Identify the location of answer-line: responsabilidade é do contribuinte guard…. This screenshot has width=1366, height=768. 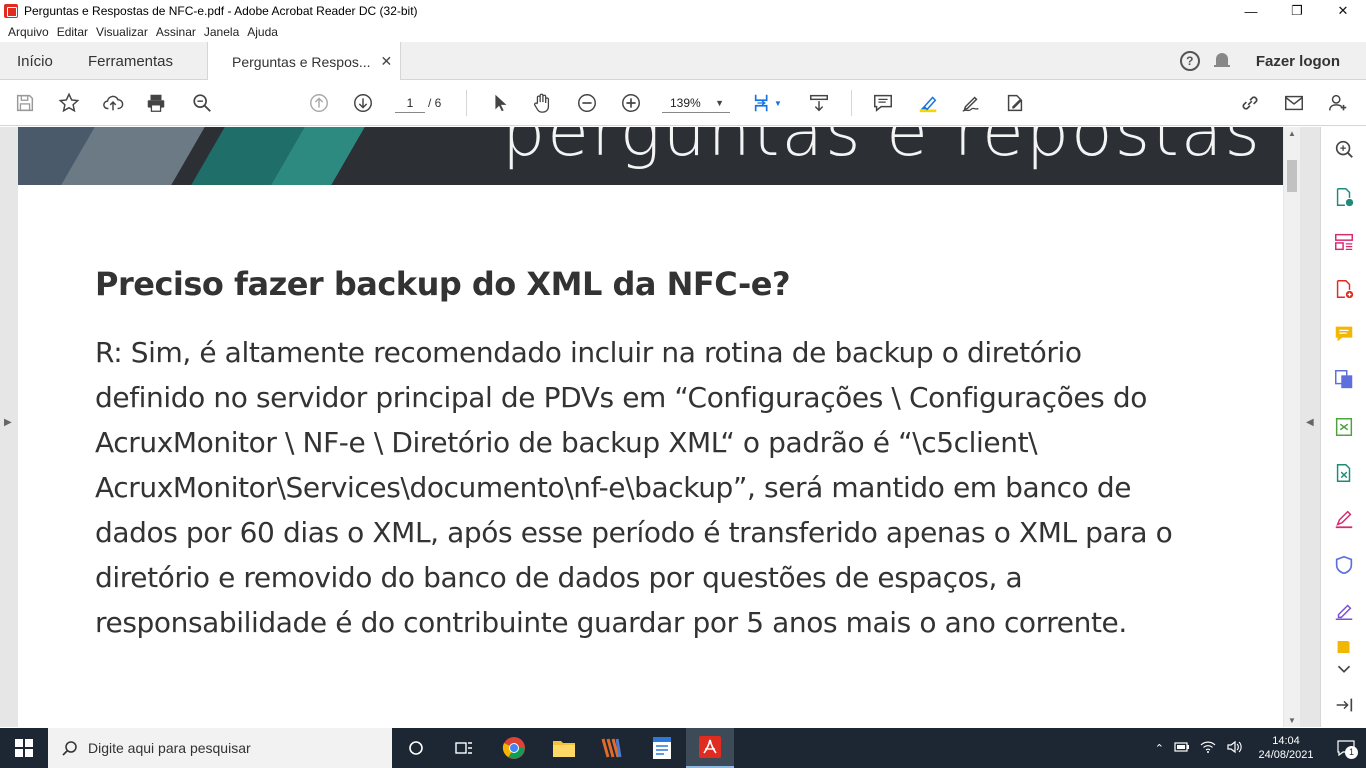
(611, 622).